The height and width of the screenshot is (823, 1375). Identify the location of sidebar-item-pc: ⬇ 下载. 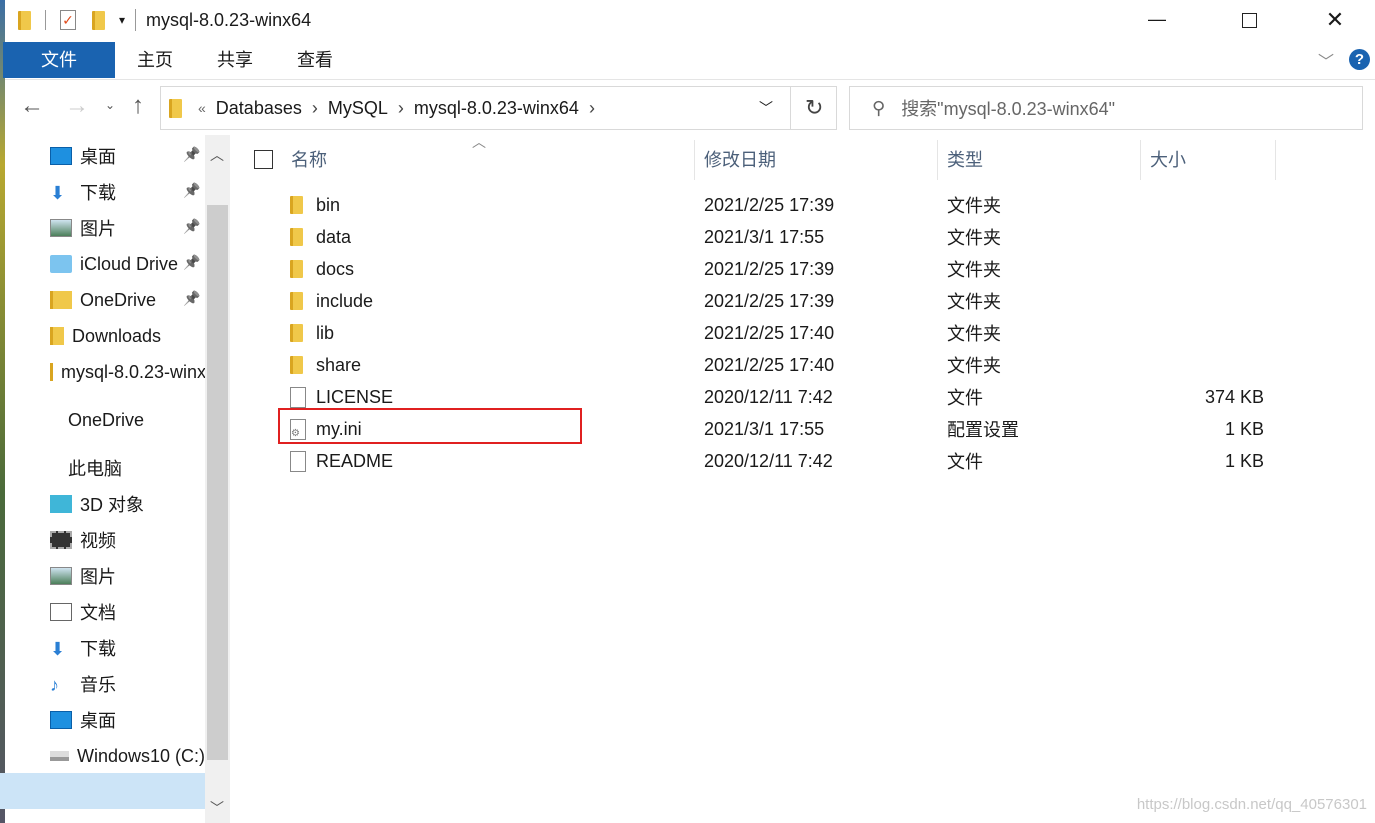
(127, 648).